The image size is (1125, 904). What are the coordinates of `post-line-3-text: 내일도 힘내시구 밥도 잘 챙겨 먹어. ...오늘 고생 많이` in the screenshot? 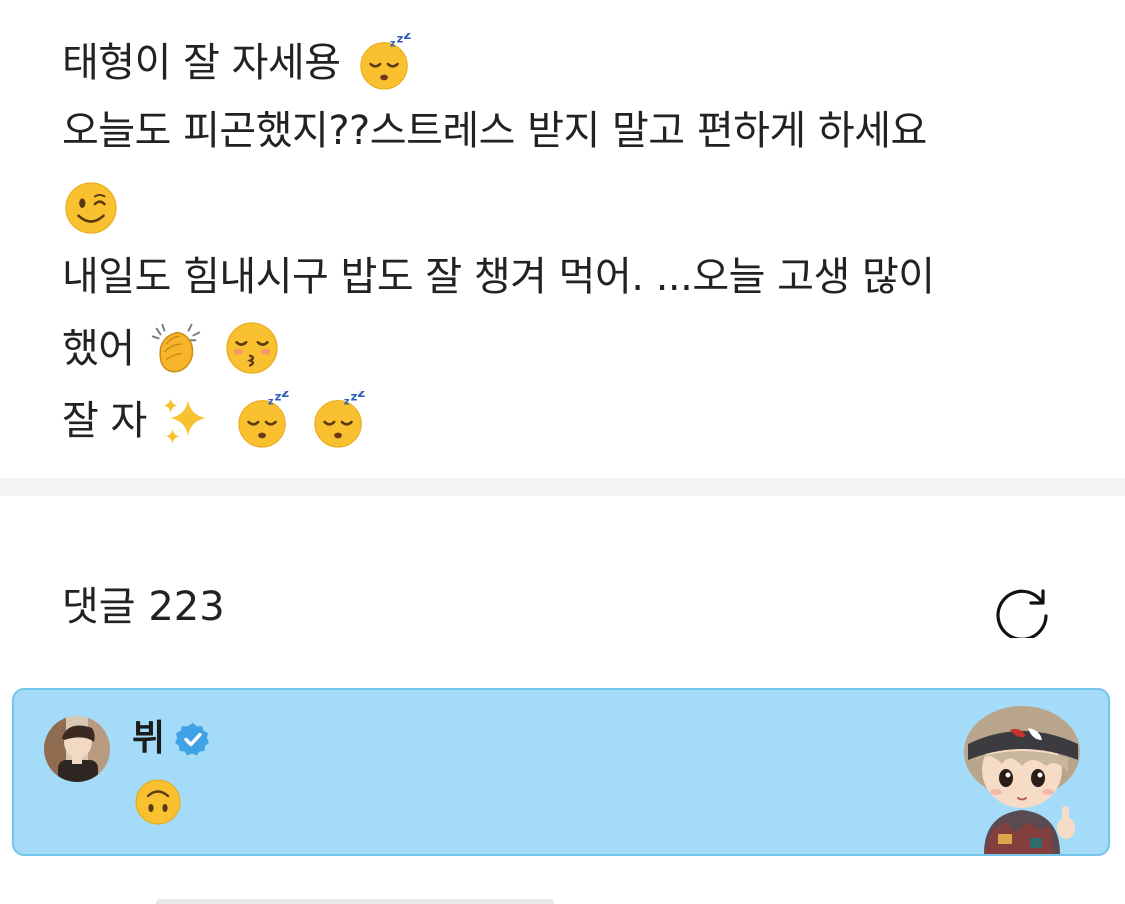 It's located at (498, 277).